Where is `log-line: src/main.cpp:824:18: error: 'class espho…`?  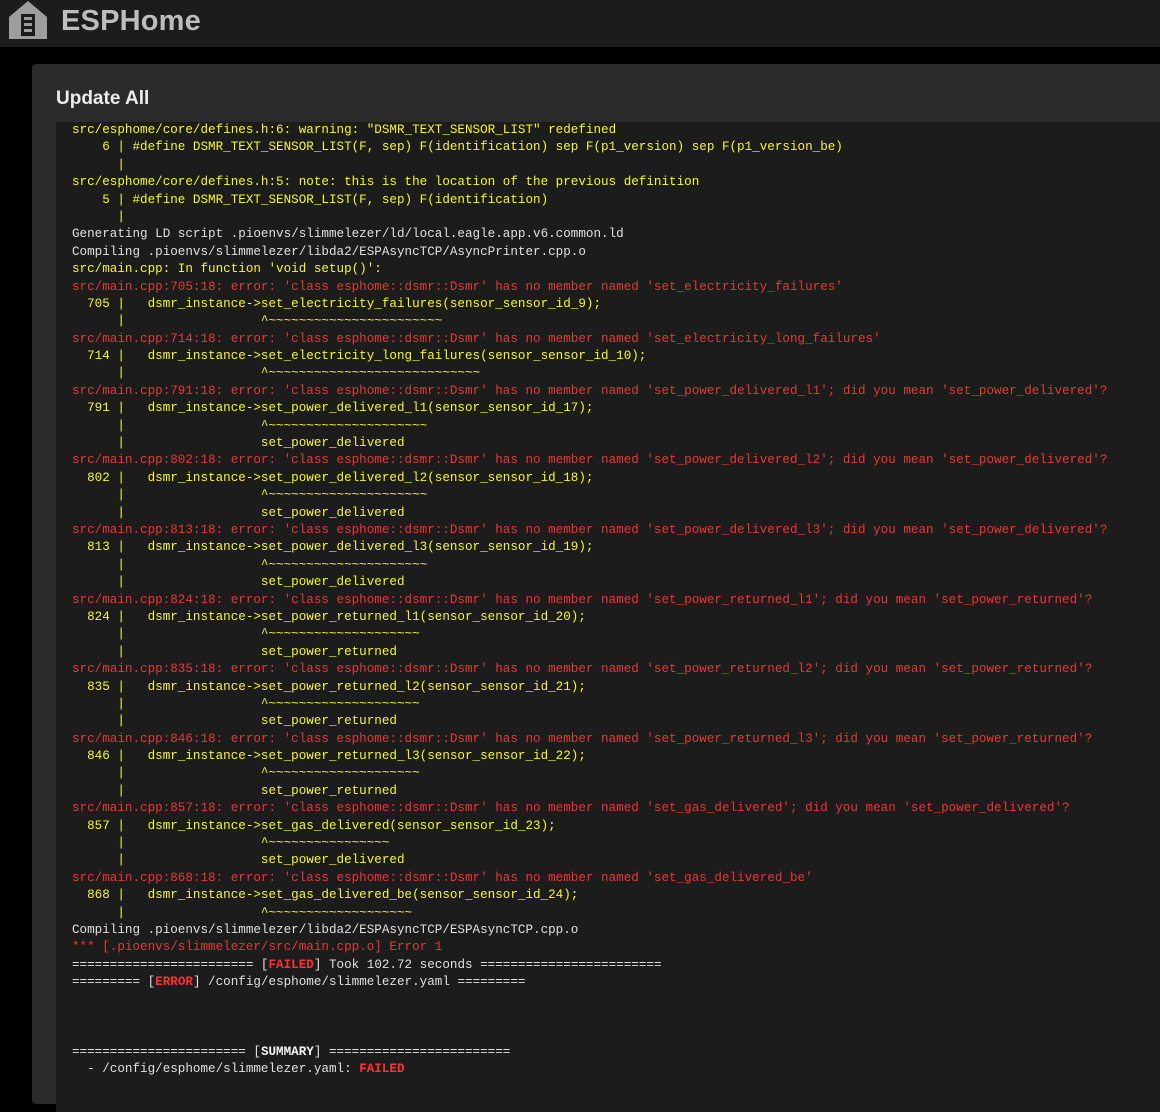
log-line: src/main.cpp:824:18: error: 'class espho… is located at coordinates (582, 599).